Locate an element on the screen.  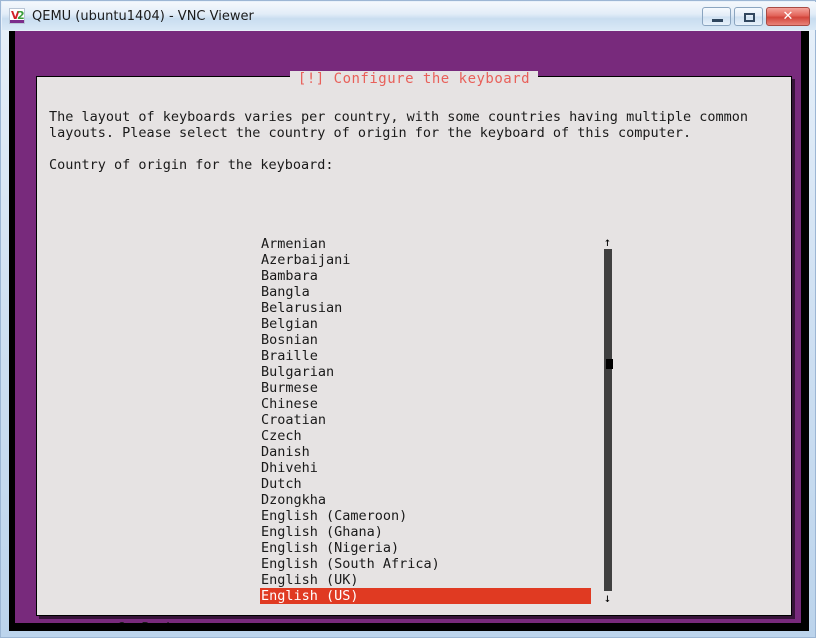
list-item: Bulgarian is located at coordinates (425, 372).